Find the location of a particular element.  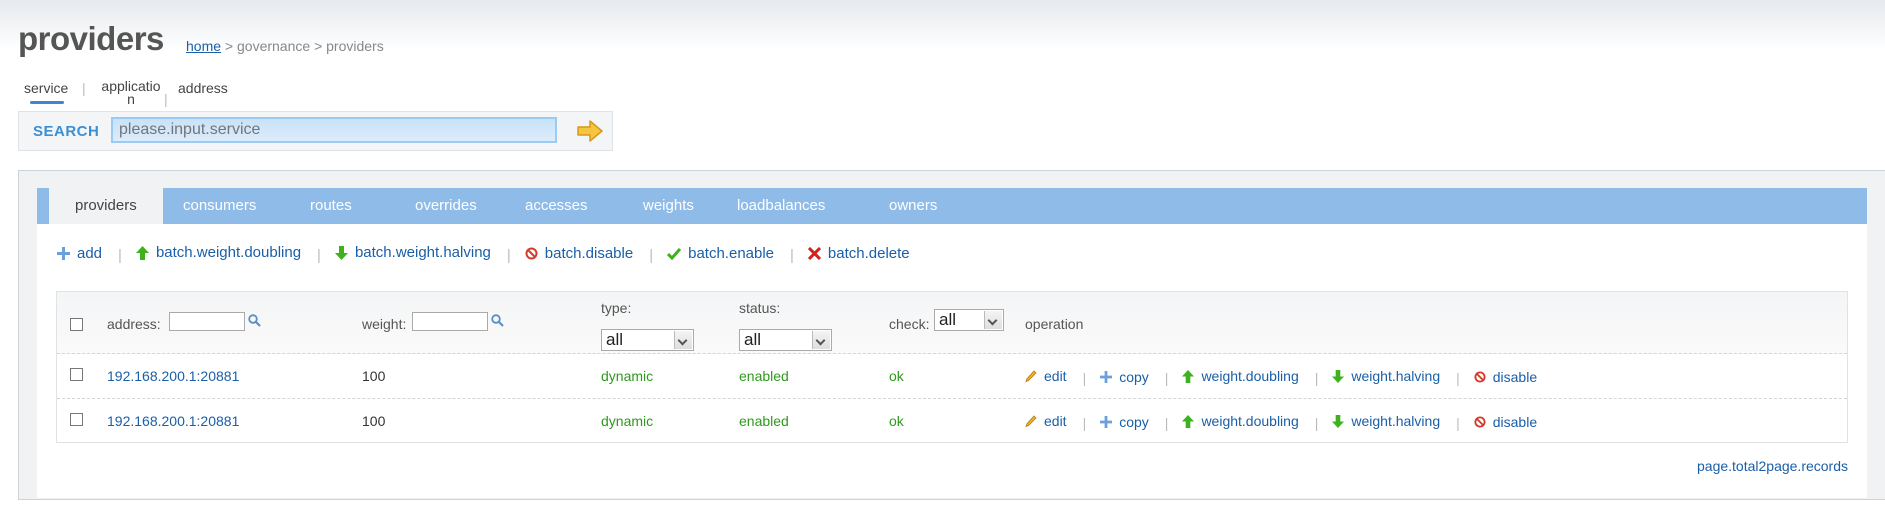

search-box: SEARCH is located at coordinates (315, 131).